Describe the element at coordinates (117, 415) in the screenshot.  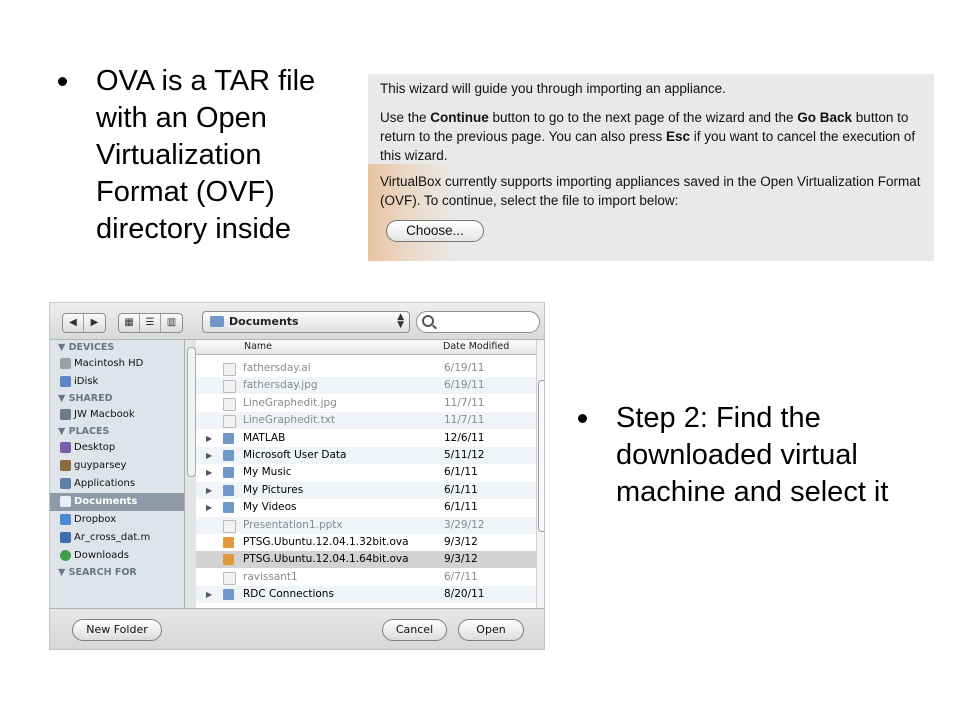
I see `sidebar-item-jw-macbook: JW Macbook` at that location.